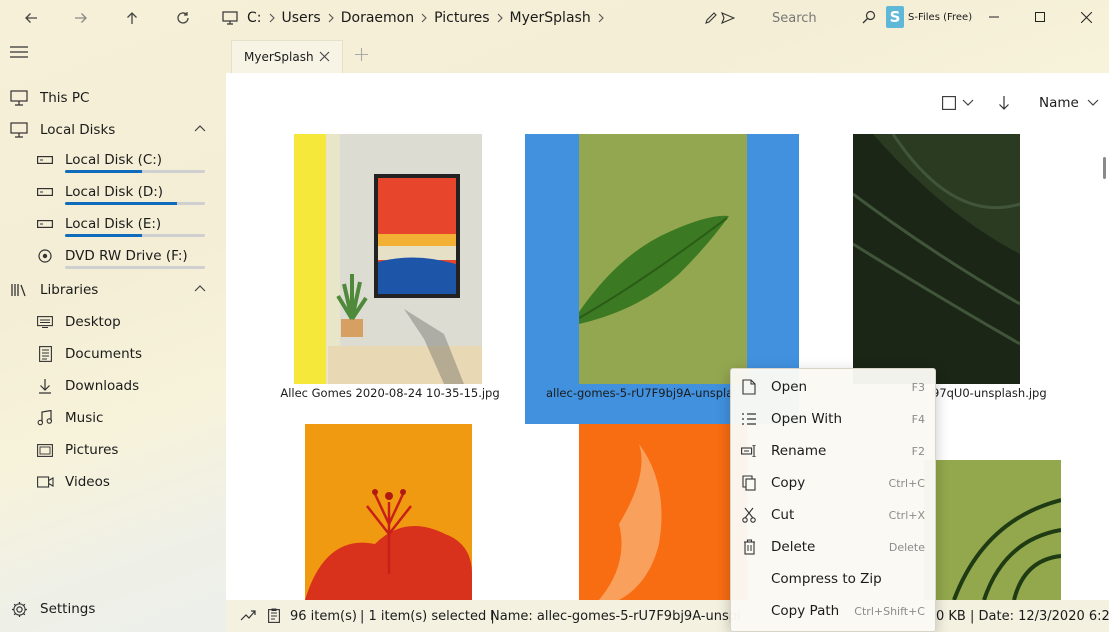  What do you see at coordinates (45, 224) in the screenshot?
I see `drive-icon` at bounding box center [45, 224].